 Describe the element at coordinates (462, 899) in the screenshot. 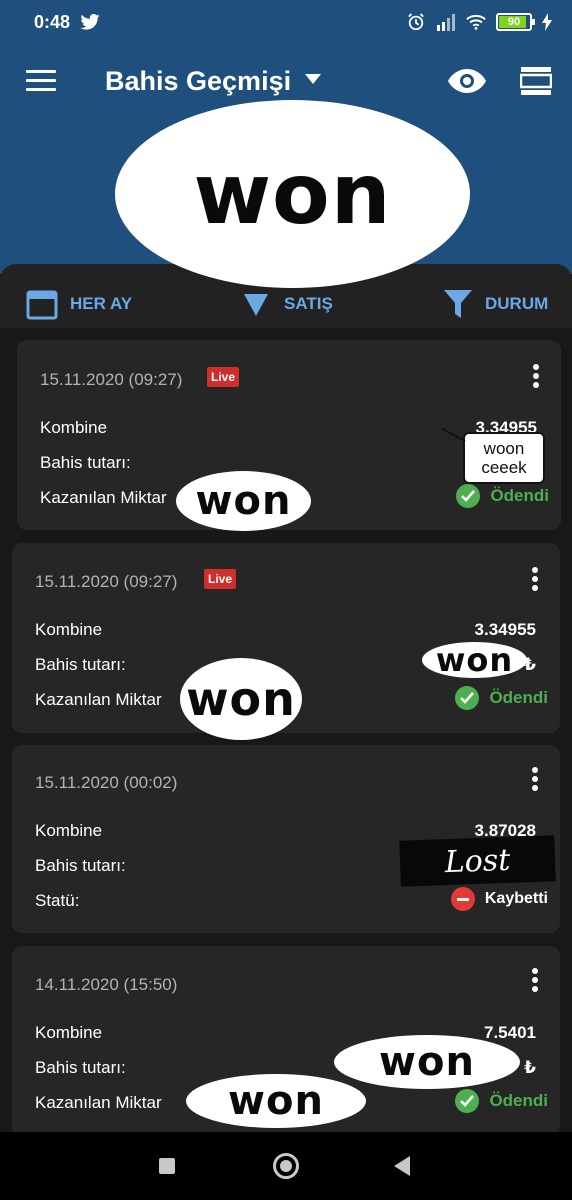

I see `minus-circle-icon` at that location.